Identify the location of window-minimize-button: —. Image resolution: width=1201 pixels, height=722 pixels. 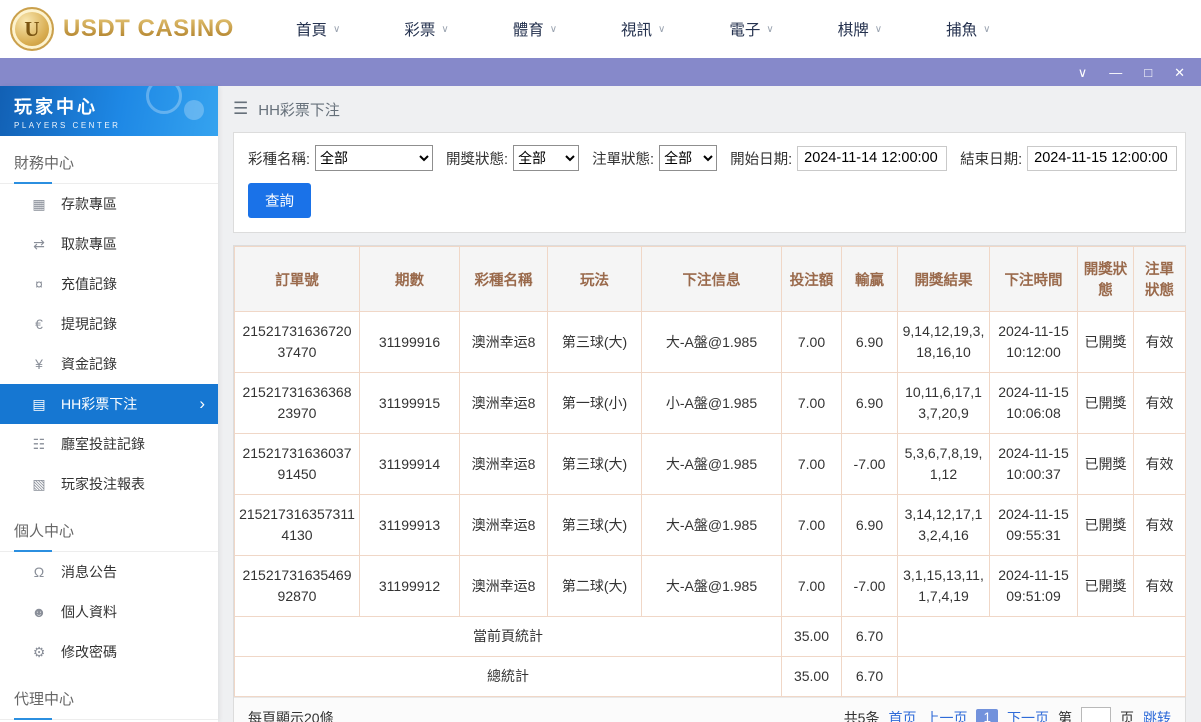
(1115, 72).